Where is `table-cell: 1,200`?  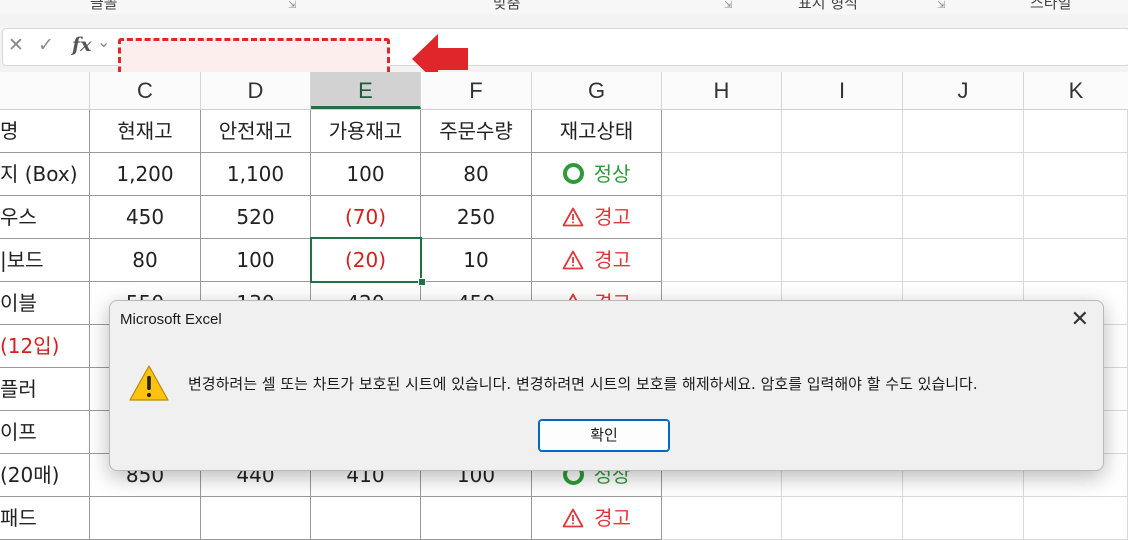 table-cell: 1,200 is located at coordinates (145, 174).